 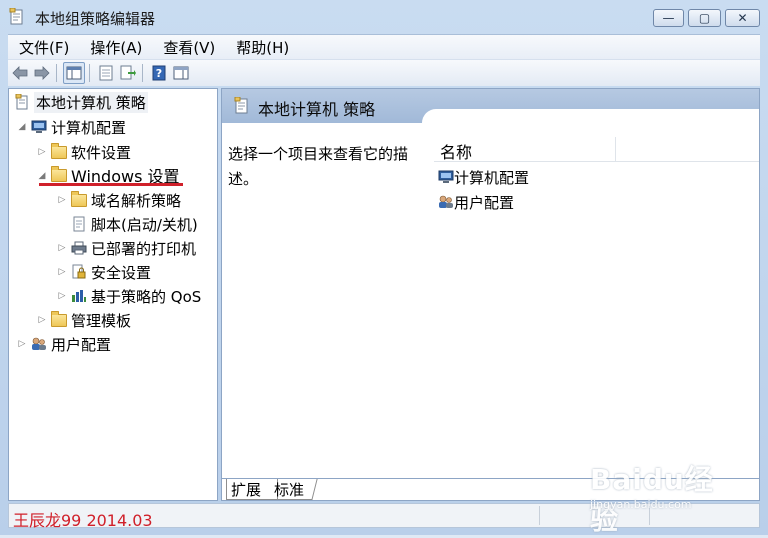 I want to click on tree-item-user-config: 用户配置, so click(x=71, y=344).